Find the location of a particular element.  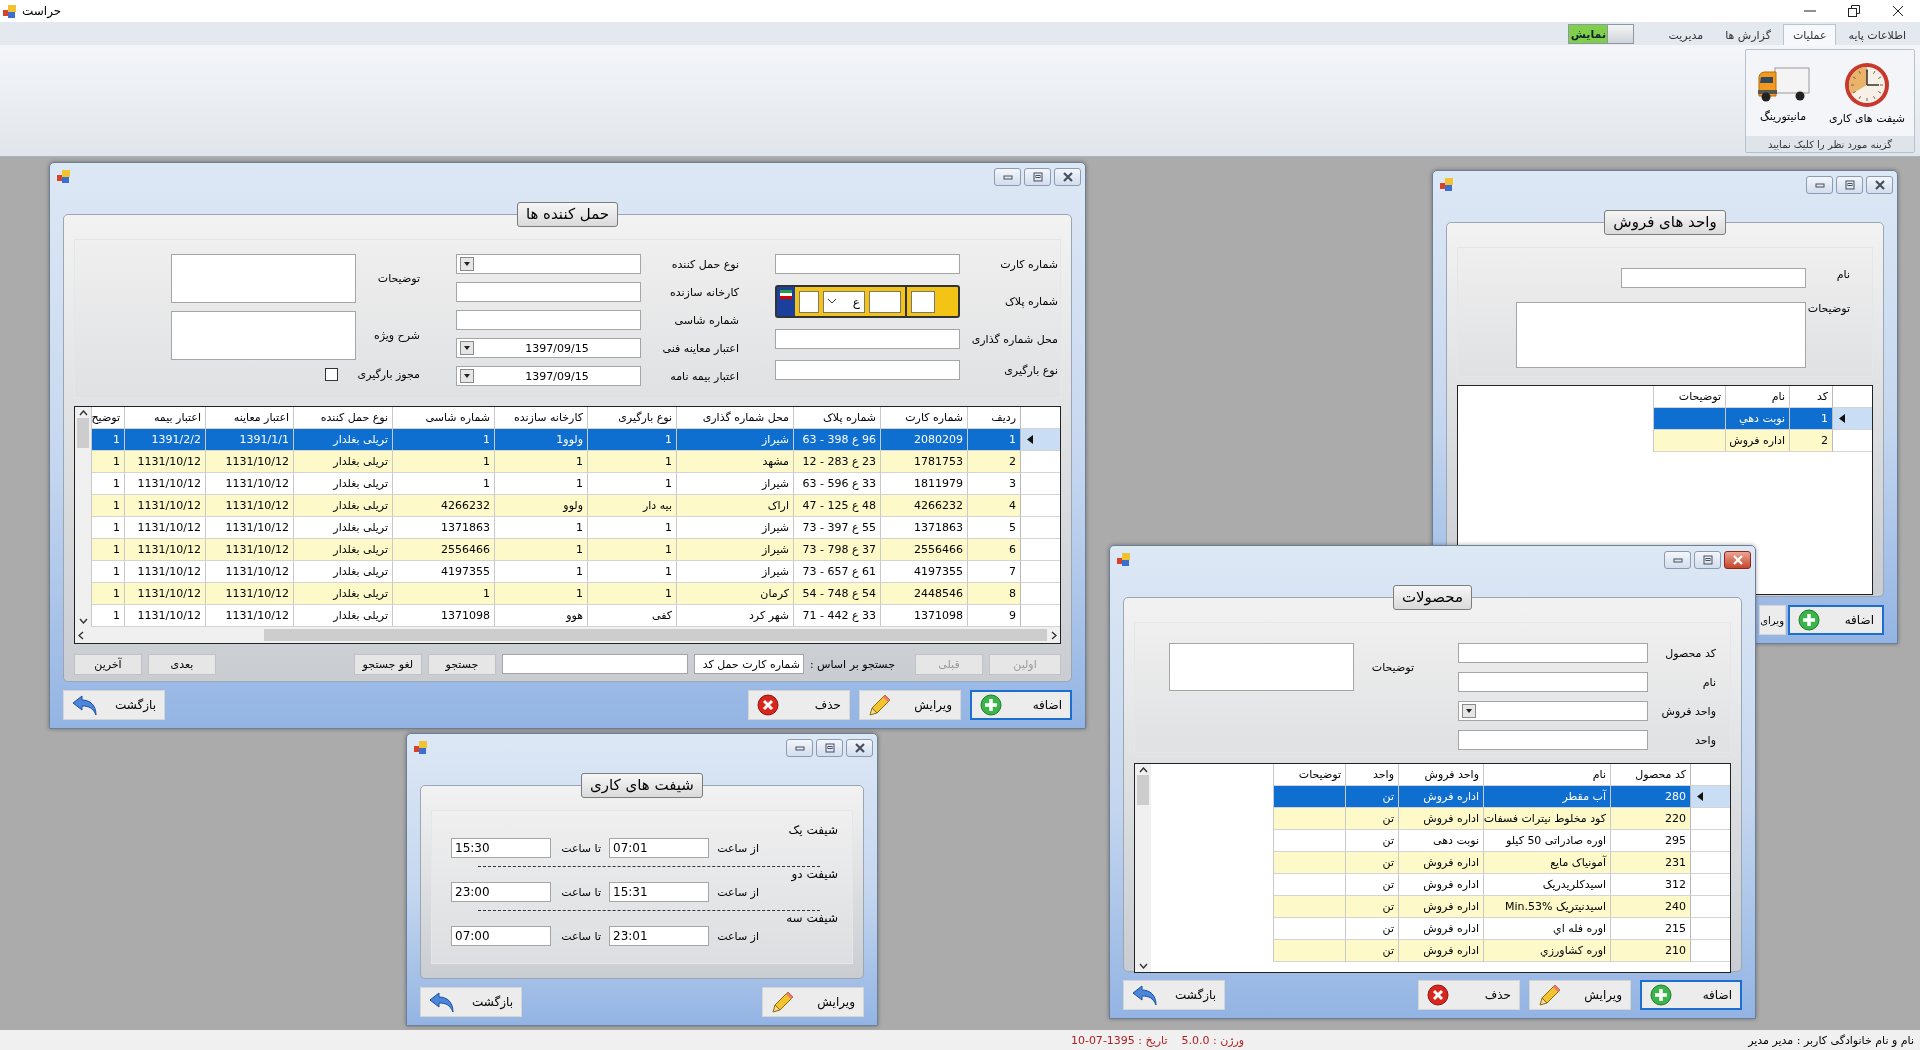

search-field is located at coordinates (594, 664).